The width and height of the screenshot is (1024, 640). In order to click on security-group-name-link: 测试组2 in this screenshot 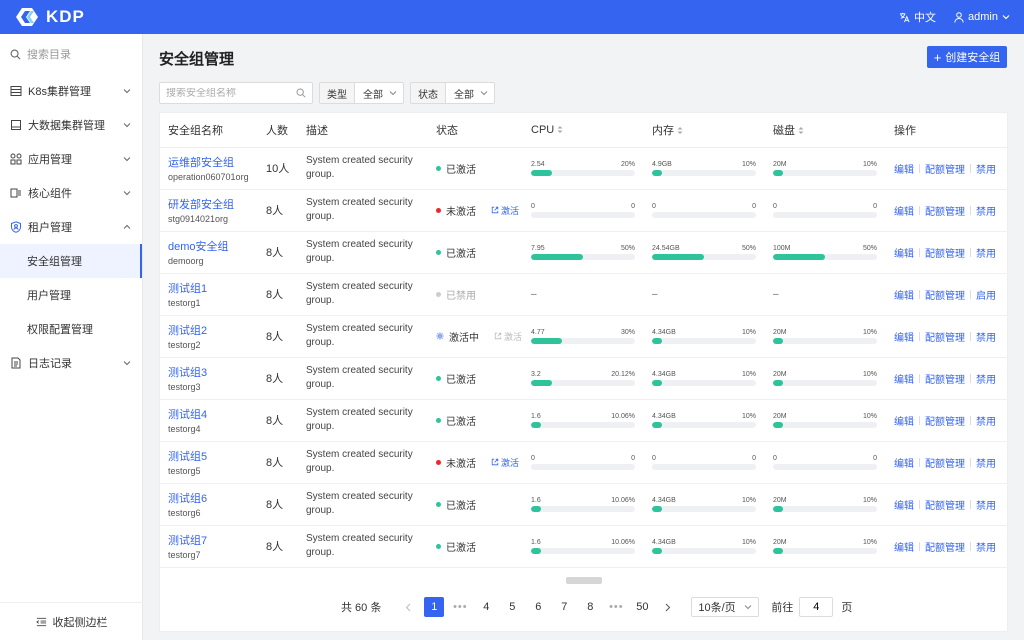, I will do `click(213, 330)`.